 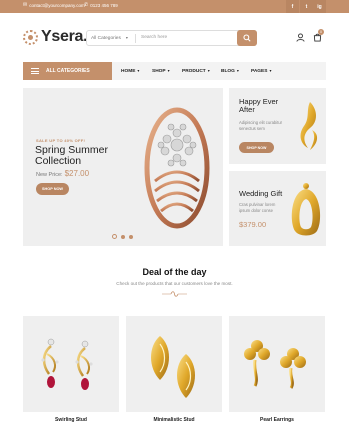 I want to click on account-button, so click(x=300, y=37).